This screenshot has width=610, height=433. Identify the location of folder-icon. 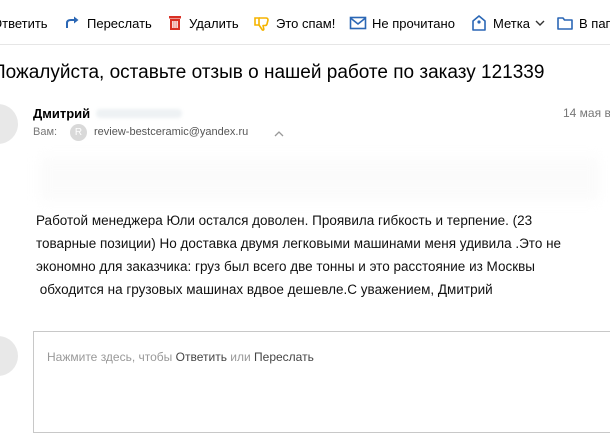
(565, 23).